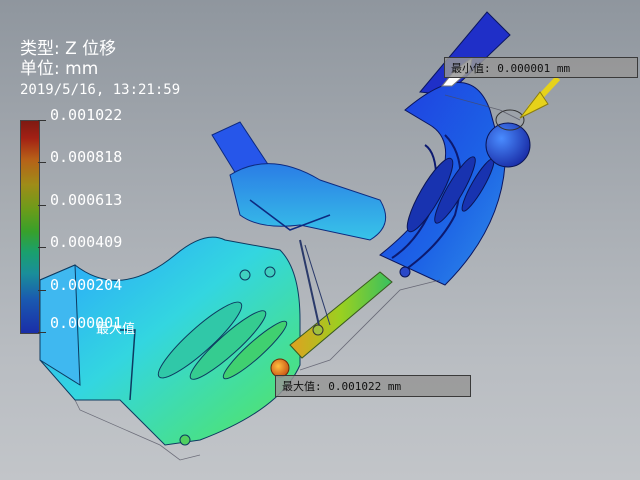 The height and width of the screenshot is (480, 640). Describe the element at coordinates (373, 386) in the screenshot. I see `max-value-probe: 最大值: 0.001022 mm` at that location.